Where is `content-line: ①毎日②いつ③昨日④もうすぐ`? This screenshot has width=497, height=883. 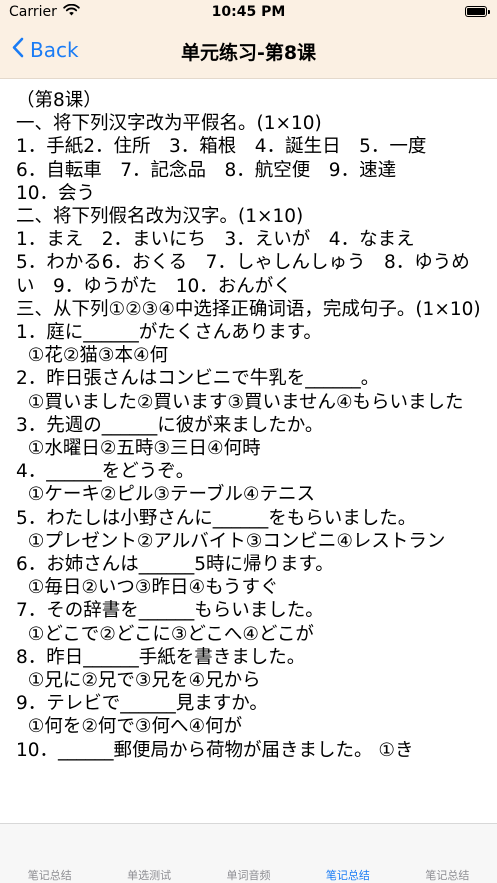 content-line: ①毎日②いつ③昨日④もうすぐ is located at coordinates (147, 588).